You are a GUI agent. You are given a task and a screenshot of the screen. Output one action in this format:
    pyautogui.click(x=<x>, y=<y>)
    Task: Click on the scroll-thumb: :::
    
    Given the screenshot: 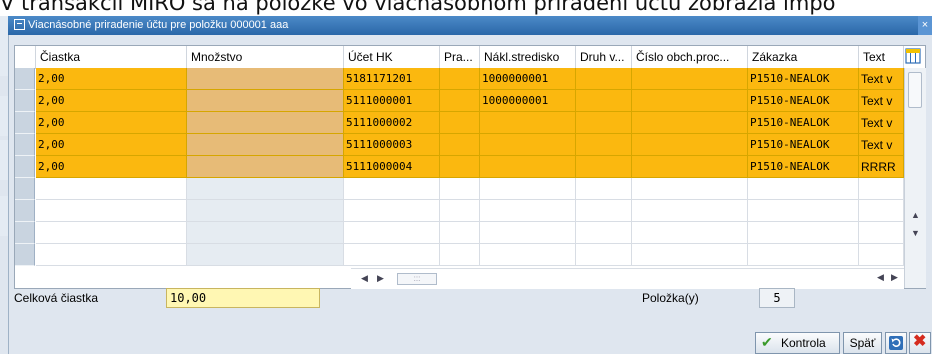 What is the action you would take?
    pyautogui.click(x=417, y=279)
    